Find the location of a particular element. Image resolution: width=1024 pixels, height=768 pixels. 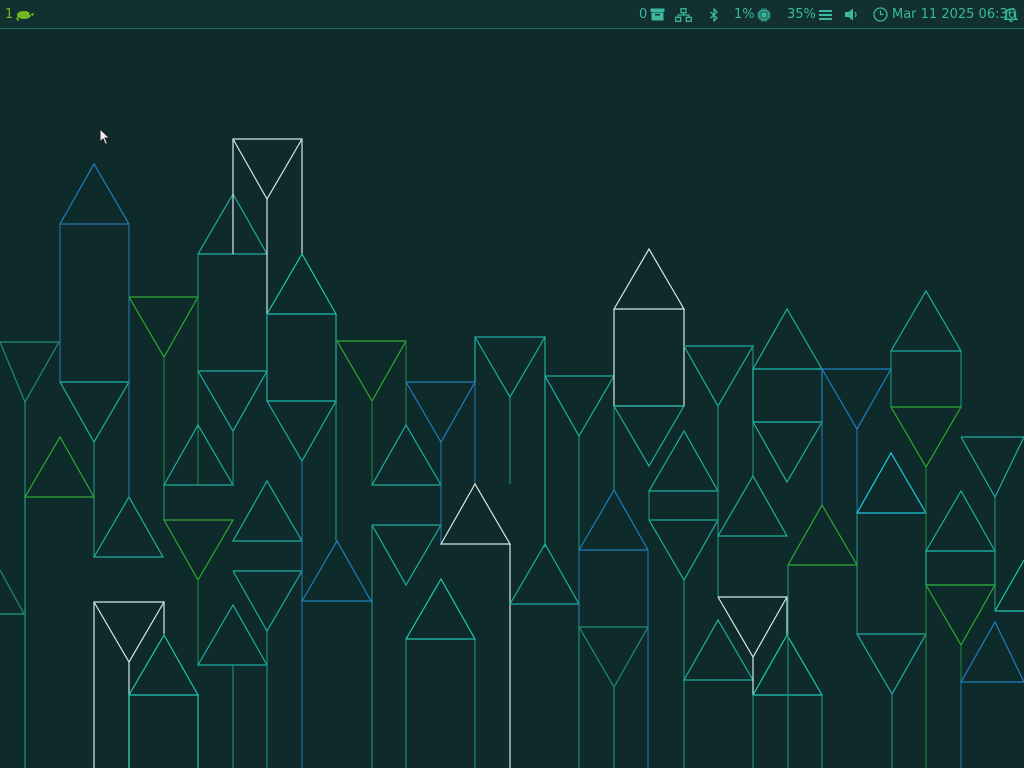

opensuse-chameleon-icon is located at coordinates (25, 15).